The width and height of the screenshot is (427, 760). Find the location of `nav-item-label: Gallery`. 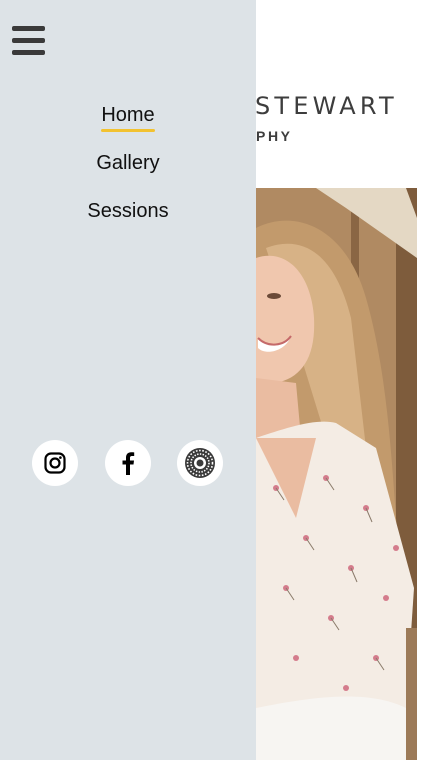

nav-item-label: Gallery is located at coordinates (128, 163).